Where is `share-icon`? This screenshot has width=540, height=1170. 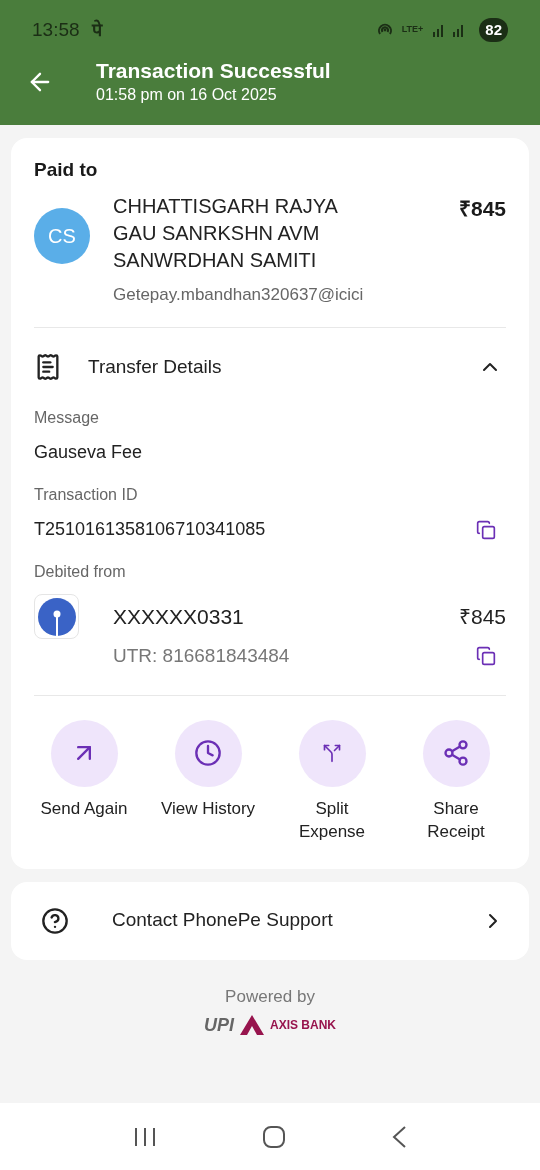 share-icon is located at coordinates (456, 753).